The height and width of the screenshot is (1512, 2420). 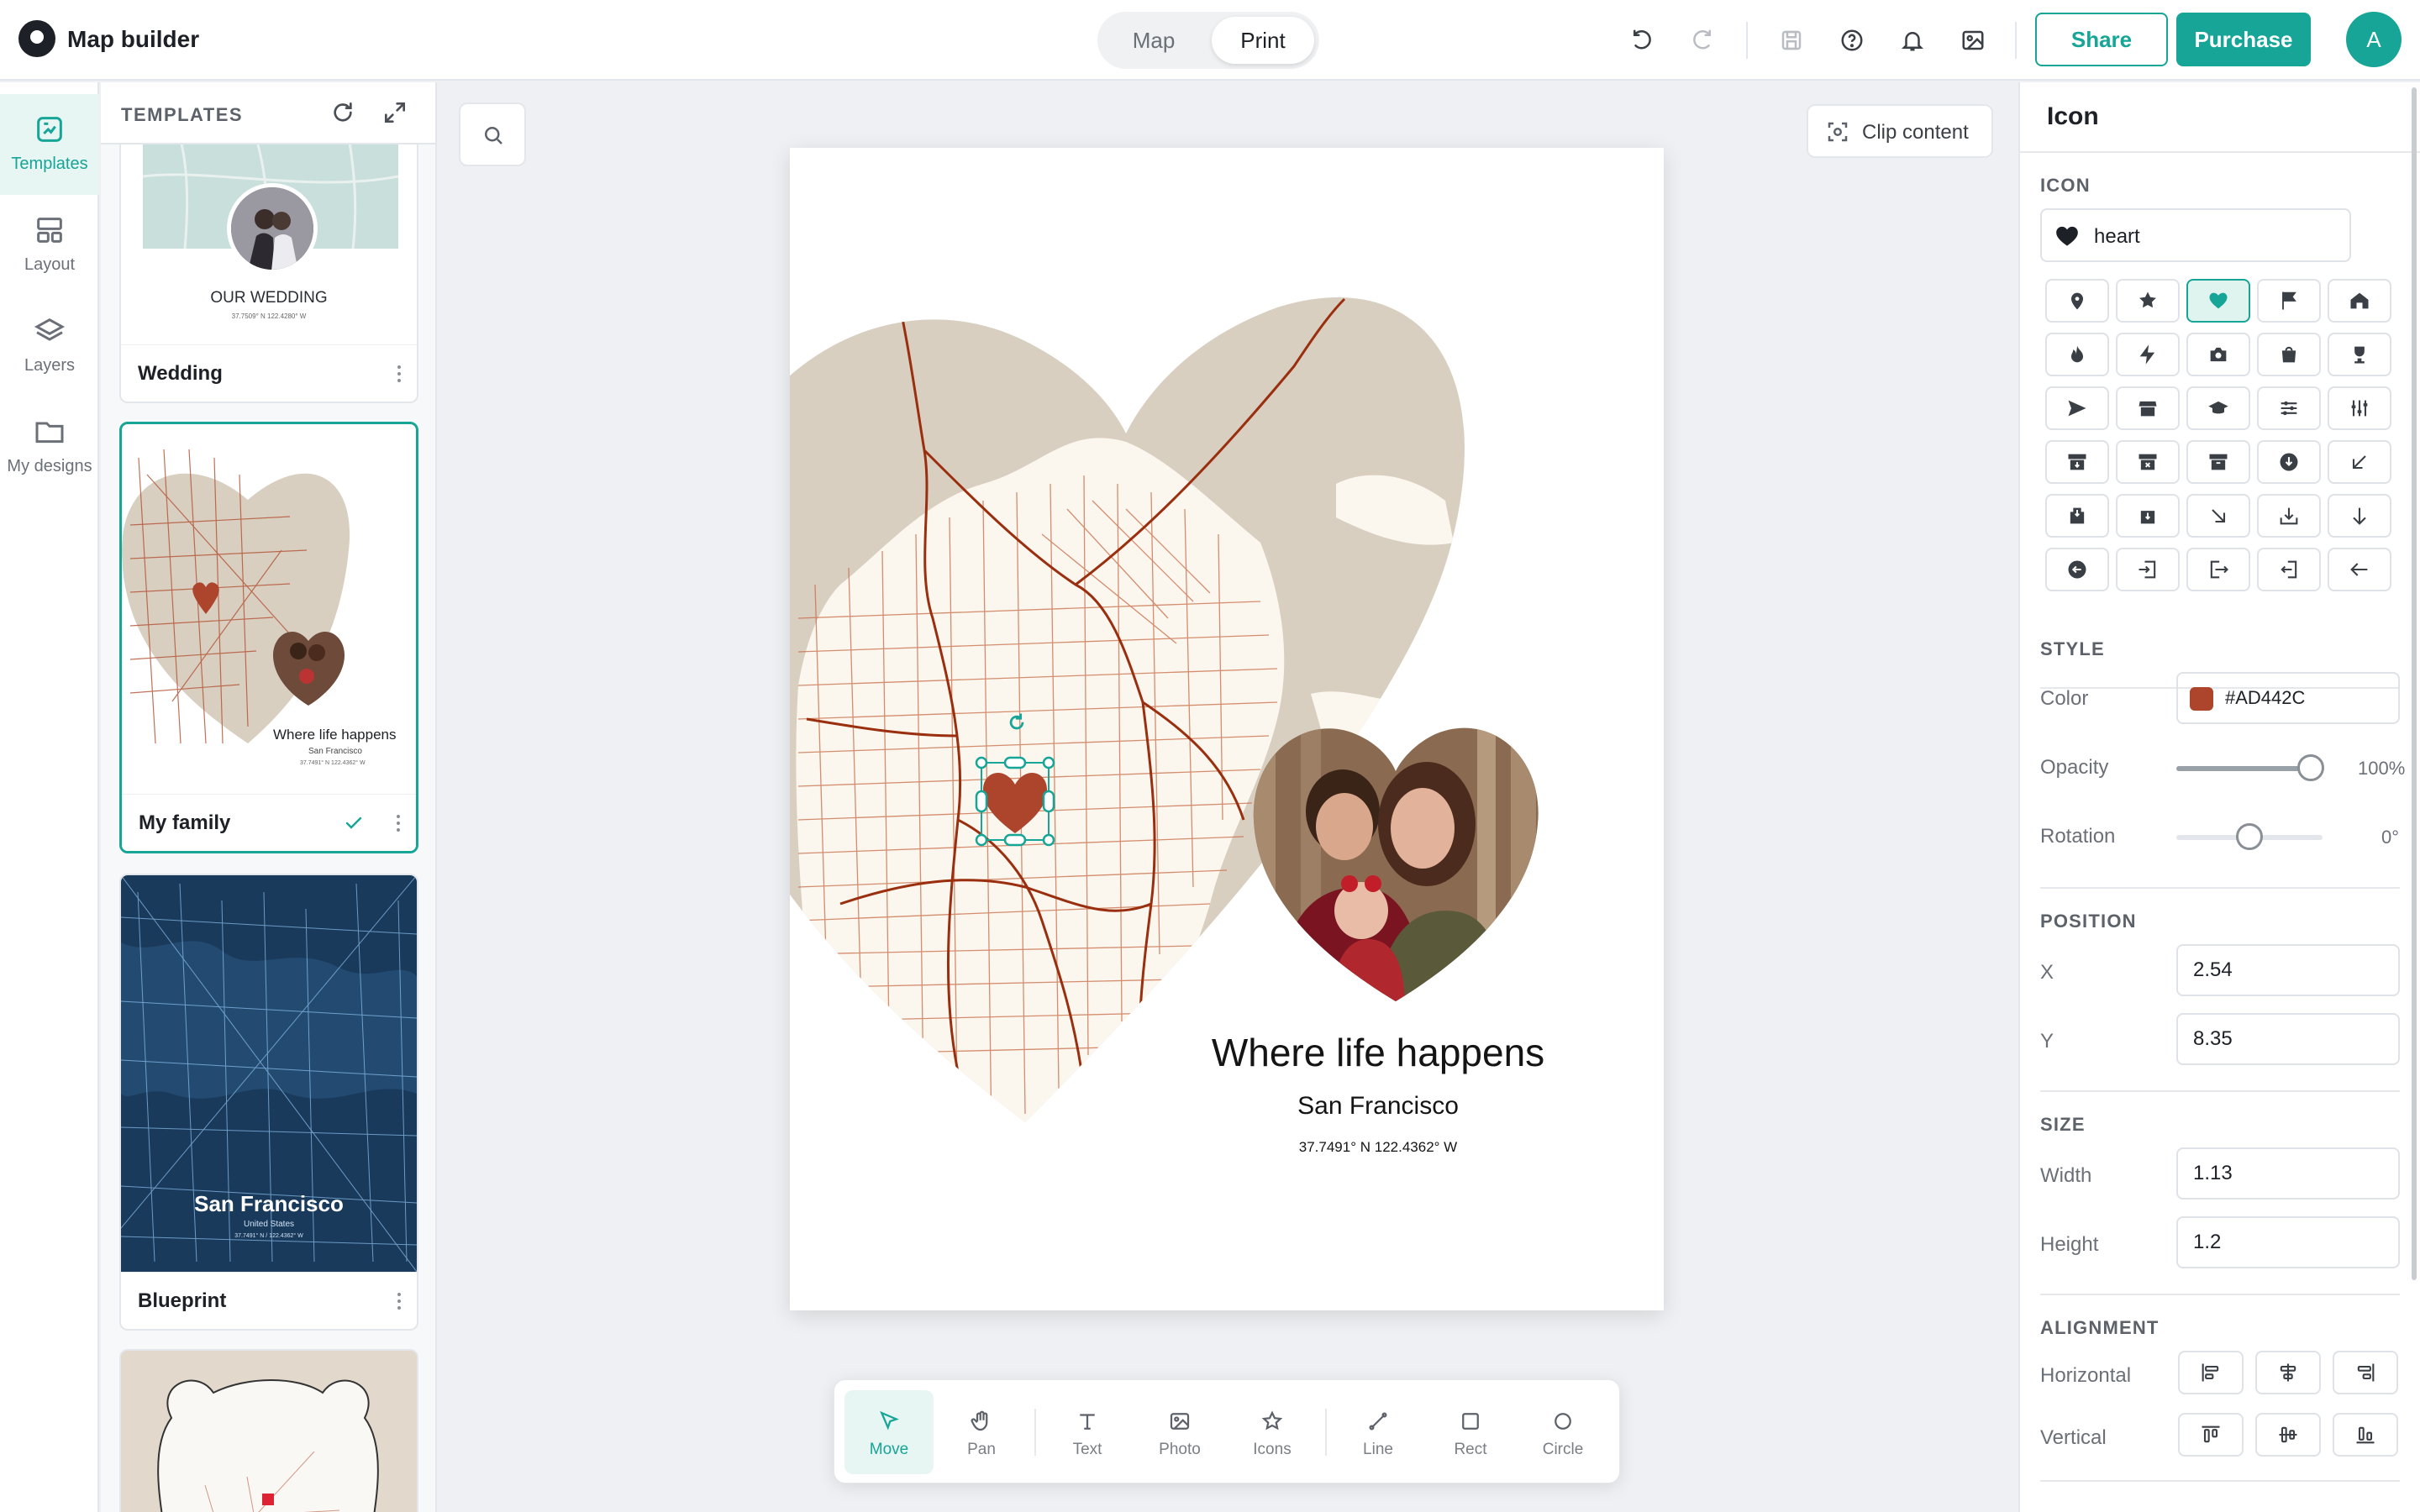 I want to click on opacity-slider-knob, so click(x=2310, y=767).